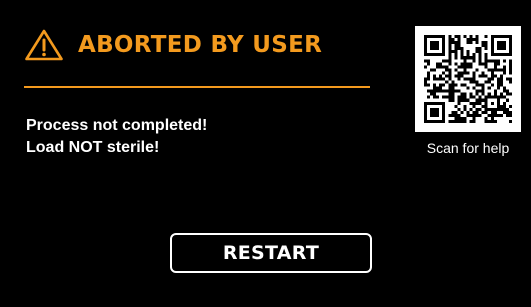 This screenshot has width=531, height=307. I want to click on status-header: ABORTED BY USER, so click(173, 45).